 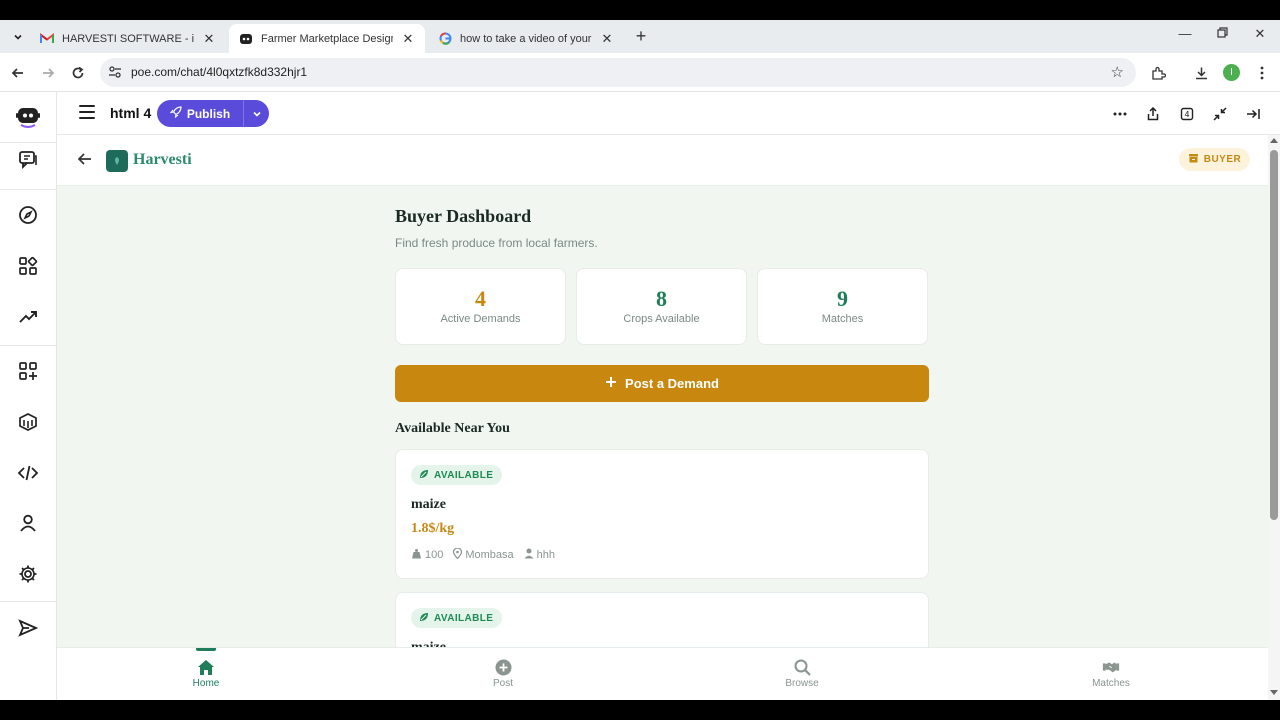 I want to click on poe-sidebar-rail, so click(x=28, y=396).